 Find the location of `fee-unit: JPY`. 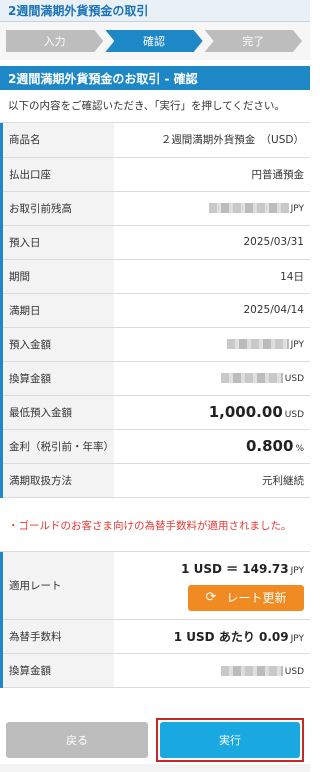

fee-unit: JPY is located at coordinates (297, 639).